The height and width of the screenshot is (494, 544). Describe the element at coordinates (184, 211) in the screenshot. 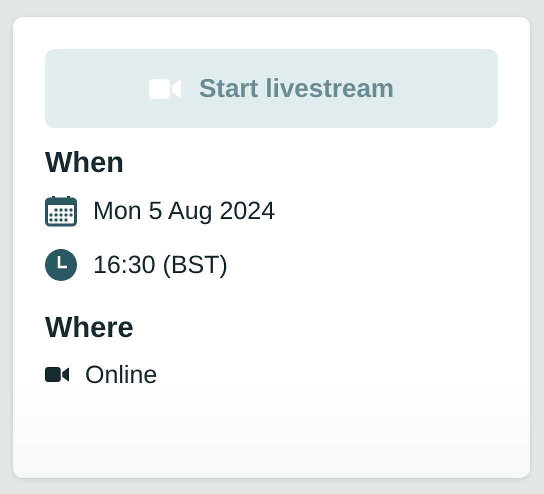

I see `detail-text: Mon 5 Aug 2024` at that location.